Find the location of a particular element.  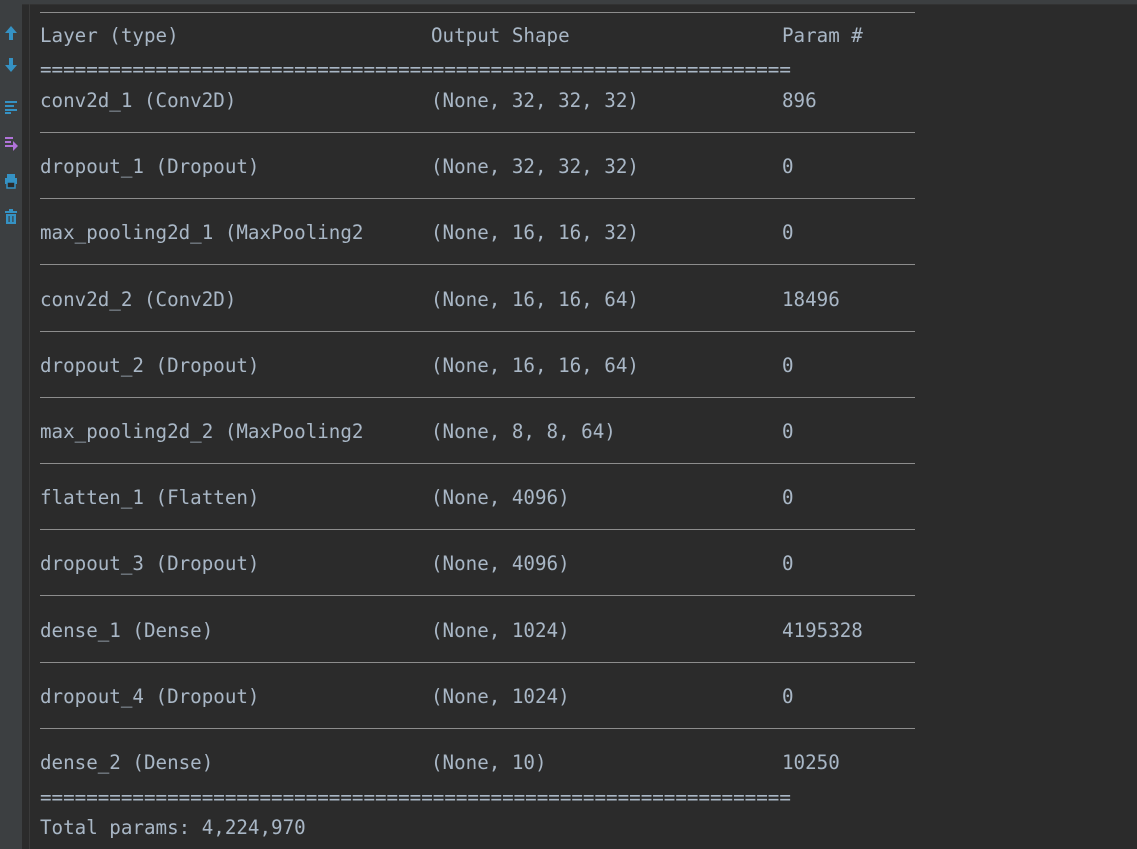

layer-name: conv2d_1 (Conv2D) is located at coordinates (138, 100).